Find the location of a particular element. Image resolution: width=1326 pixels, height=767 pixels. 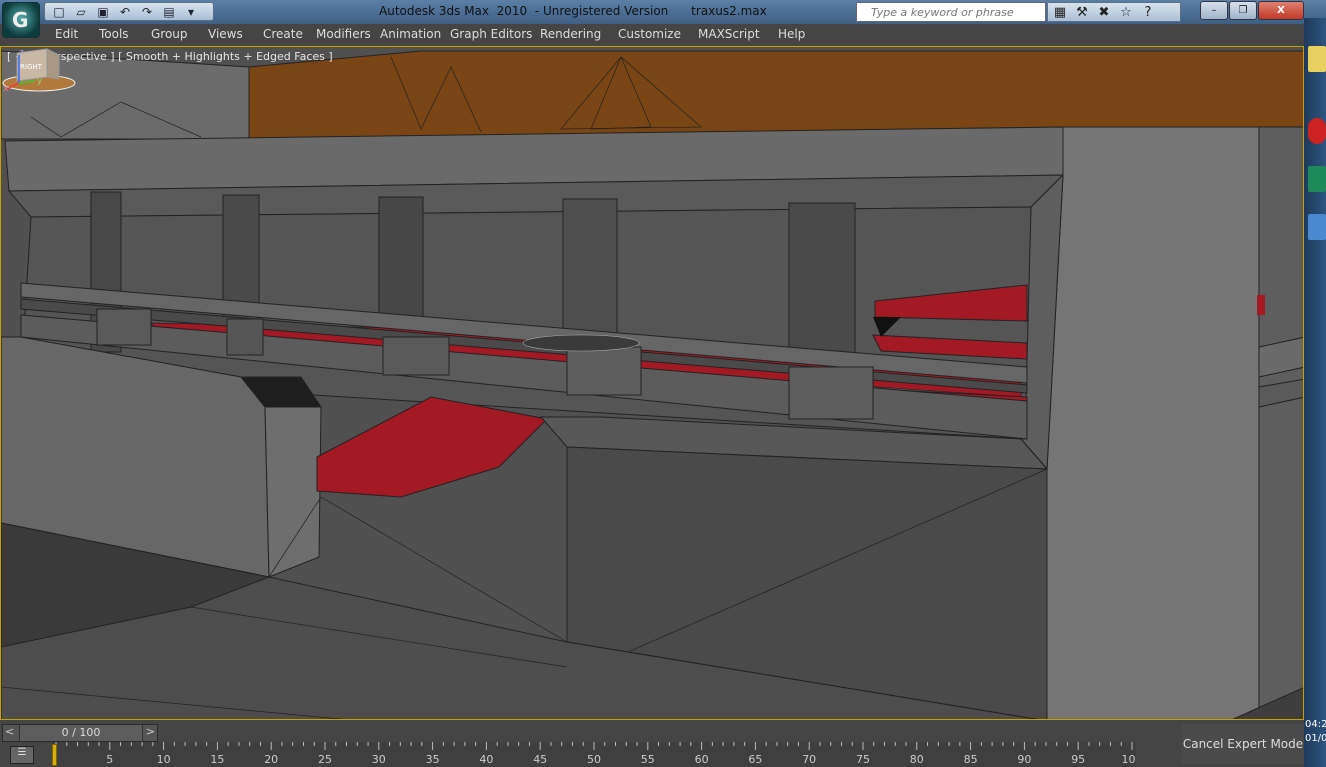

tick-label: 50 is located at coordinates (594, 759).